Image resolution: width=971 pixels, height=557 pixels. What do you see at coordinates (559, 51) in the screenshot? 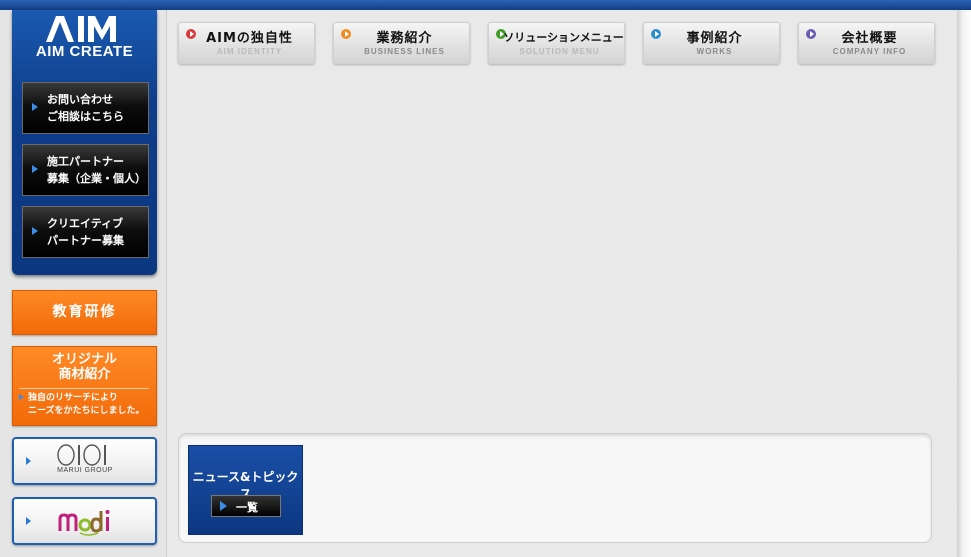
I see `nav-label-en: SOLUTION MENU` at bounding box center [559, 51].